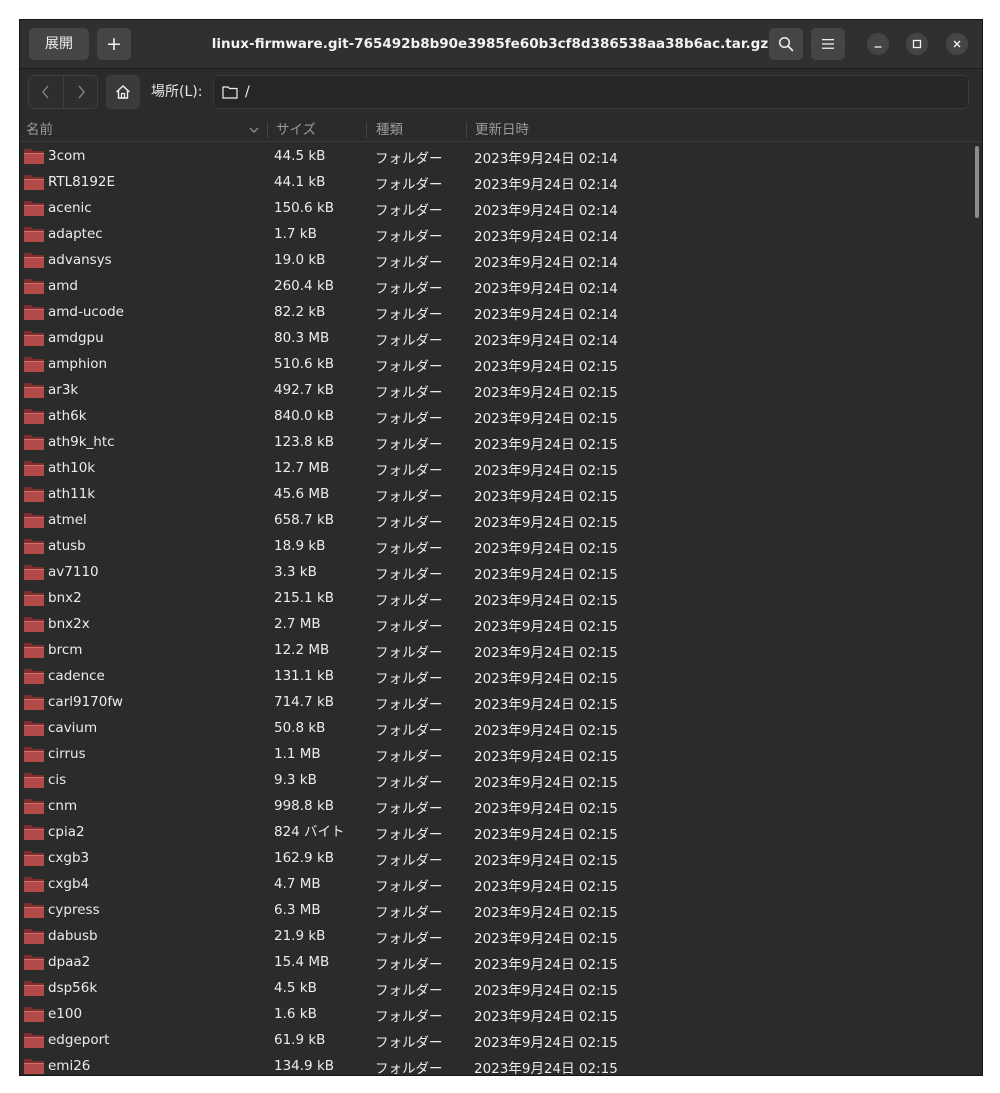 Image resolution: width=1000 pixels, height=1093 pixels. I want to click on file-size: 131.1 kB, so click(304, 676).